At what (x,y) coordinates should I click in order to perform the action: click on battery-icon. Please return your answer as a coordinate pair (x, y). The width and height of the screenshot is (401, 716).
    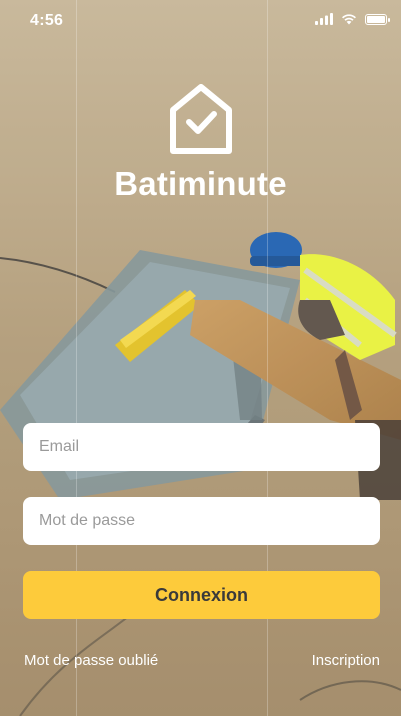
    Looking at the image, I should click on (377, 19).